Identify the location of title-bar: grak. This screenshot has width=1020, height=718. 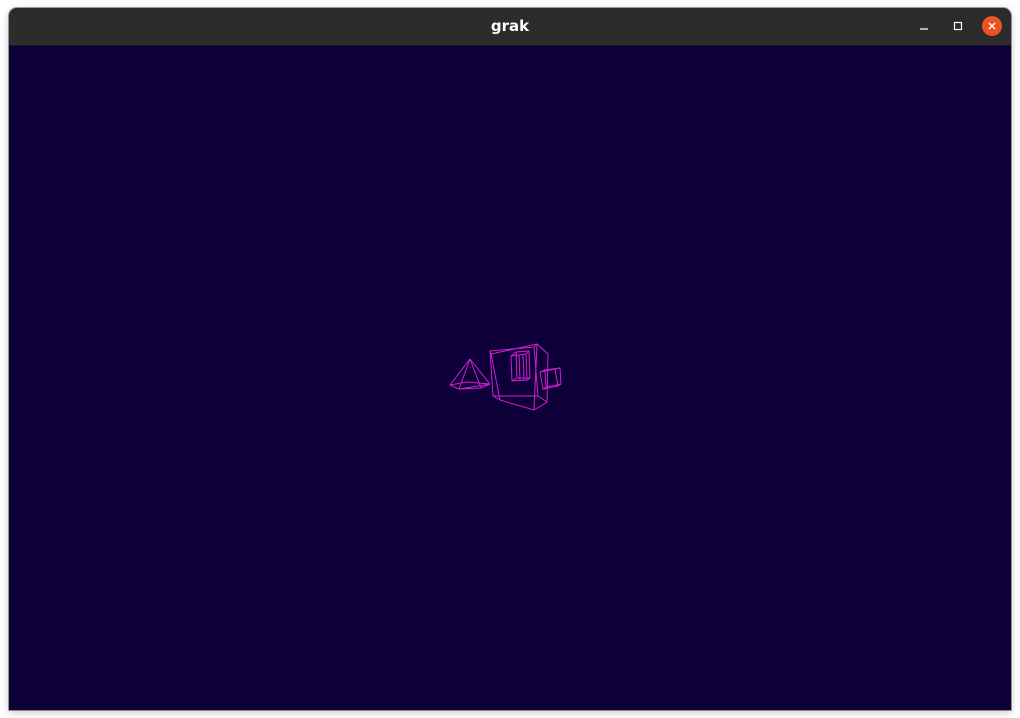
(510, 27).